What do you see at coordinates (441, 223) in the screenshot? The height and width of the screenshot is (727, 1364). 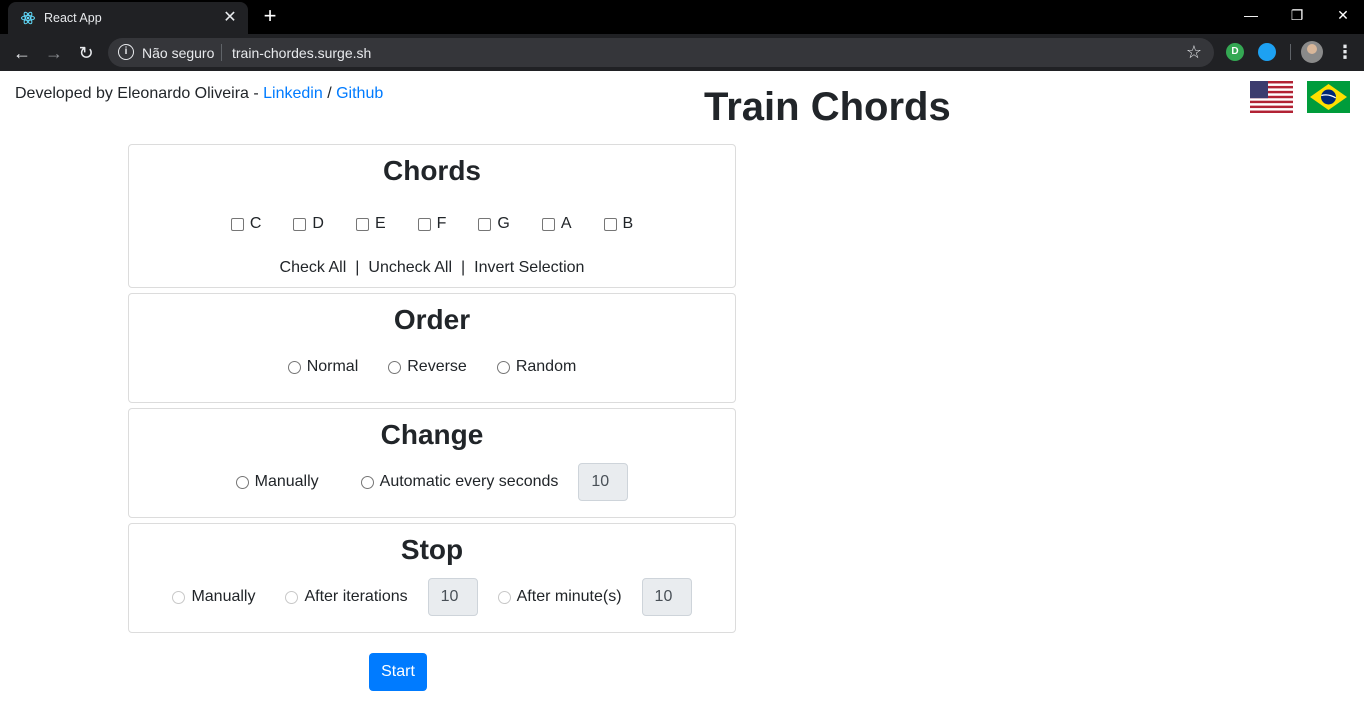 I see `chord-label: F` at bounding box center [441, 223].